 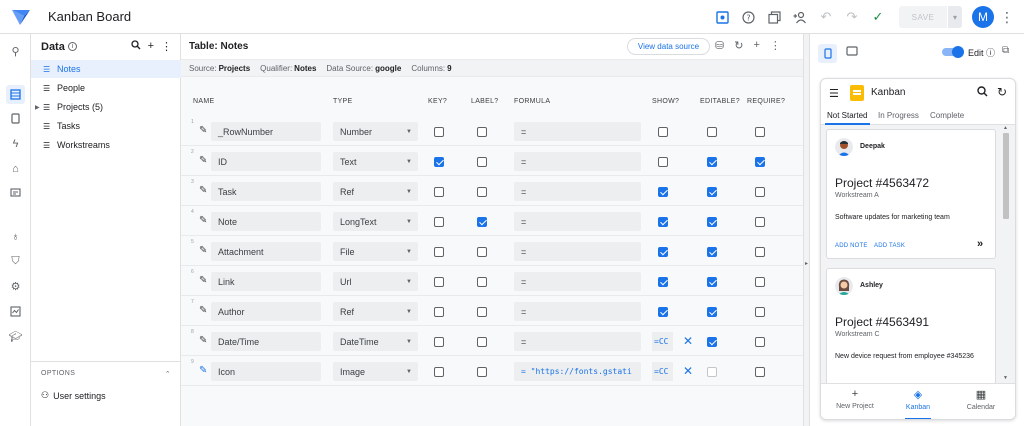 I want to click on data-item-workstreams: ☰ Workstreams, so click(x=106, y=145).